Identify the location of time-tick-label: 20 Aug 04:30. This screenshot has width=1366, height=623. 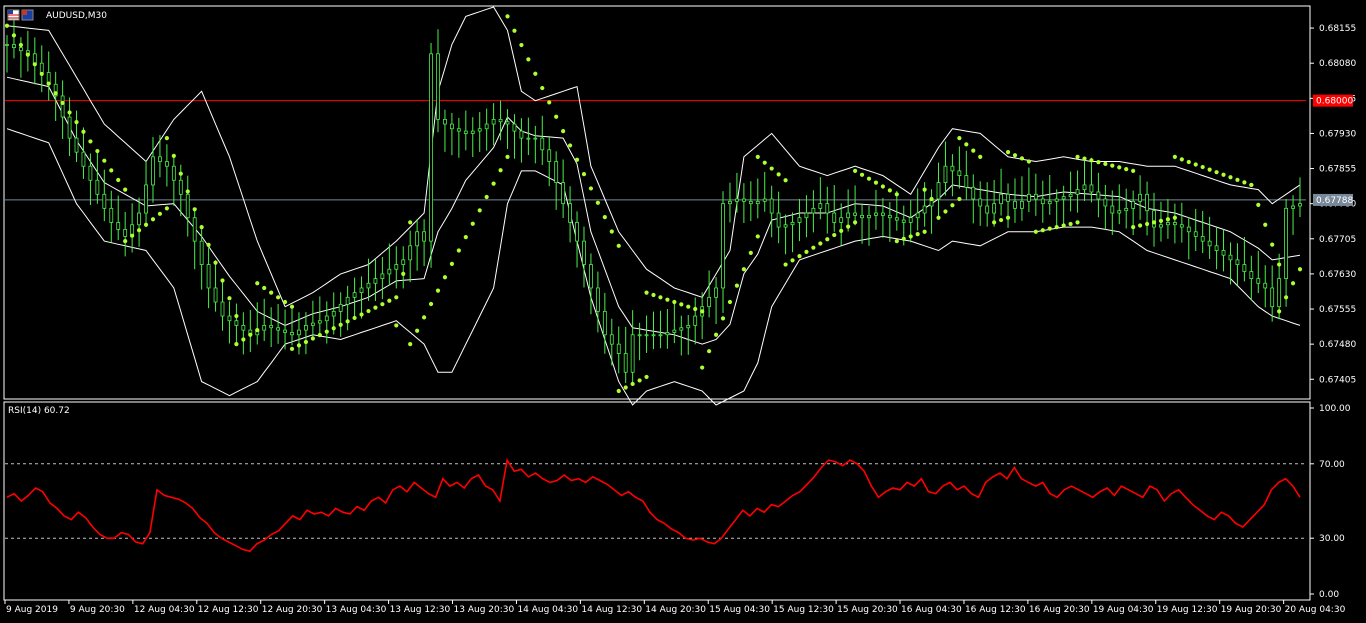
(1315, 610).